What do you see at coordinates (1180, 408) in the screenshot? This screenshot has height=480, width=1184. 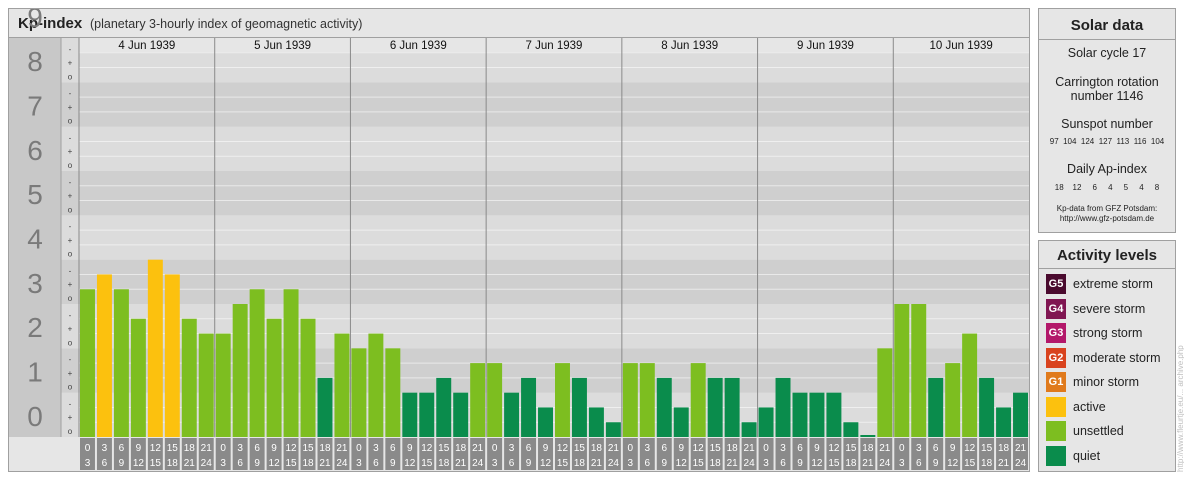 I see `watermark: http://www.fleurtje.eu/... archive.php` at bounding box center [1180, 408].